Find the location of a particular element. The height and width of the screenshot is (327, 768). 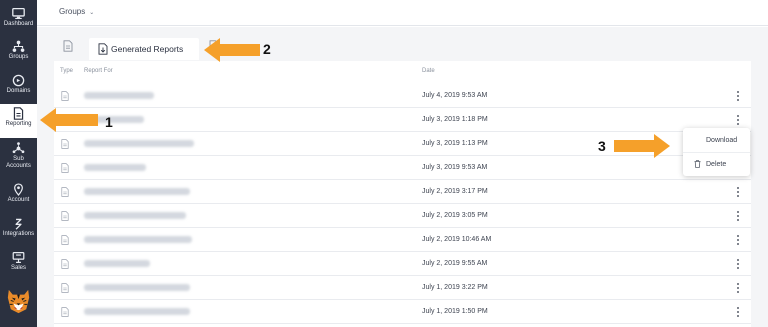

table-row: July 1, 2019 1:50 PM is located at coordinates (402, 312).